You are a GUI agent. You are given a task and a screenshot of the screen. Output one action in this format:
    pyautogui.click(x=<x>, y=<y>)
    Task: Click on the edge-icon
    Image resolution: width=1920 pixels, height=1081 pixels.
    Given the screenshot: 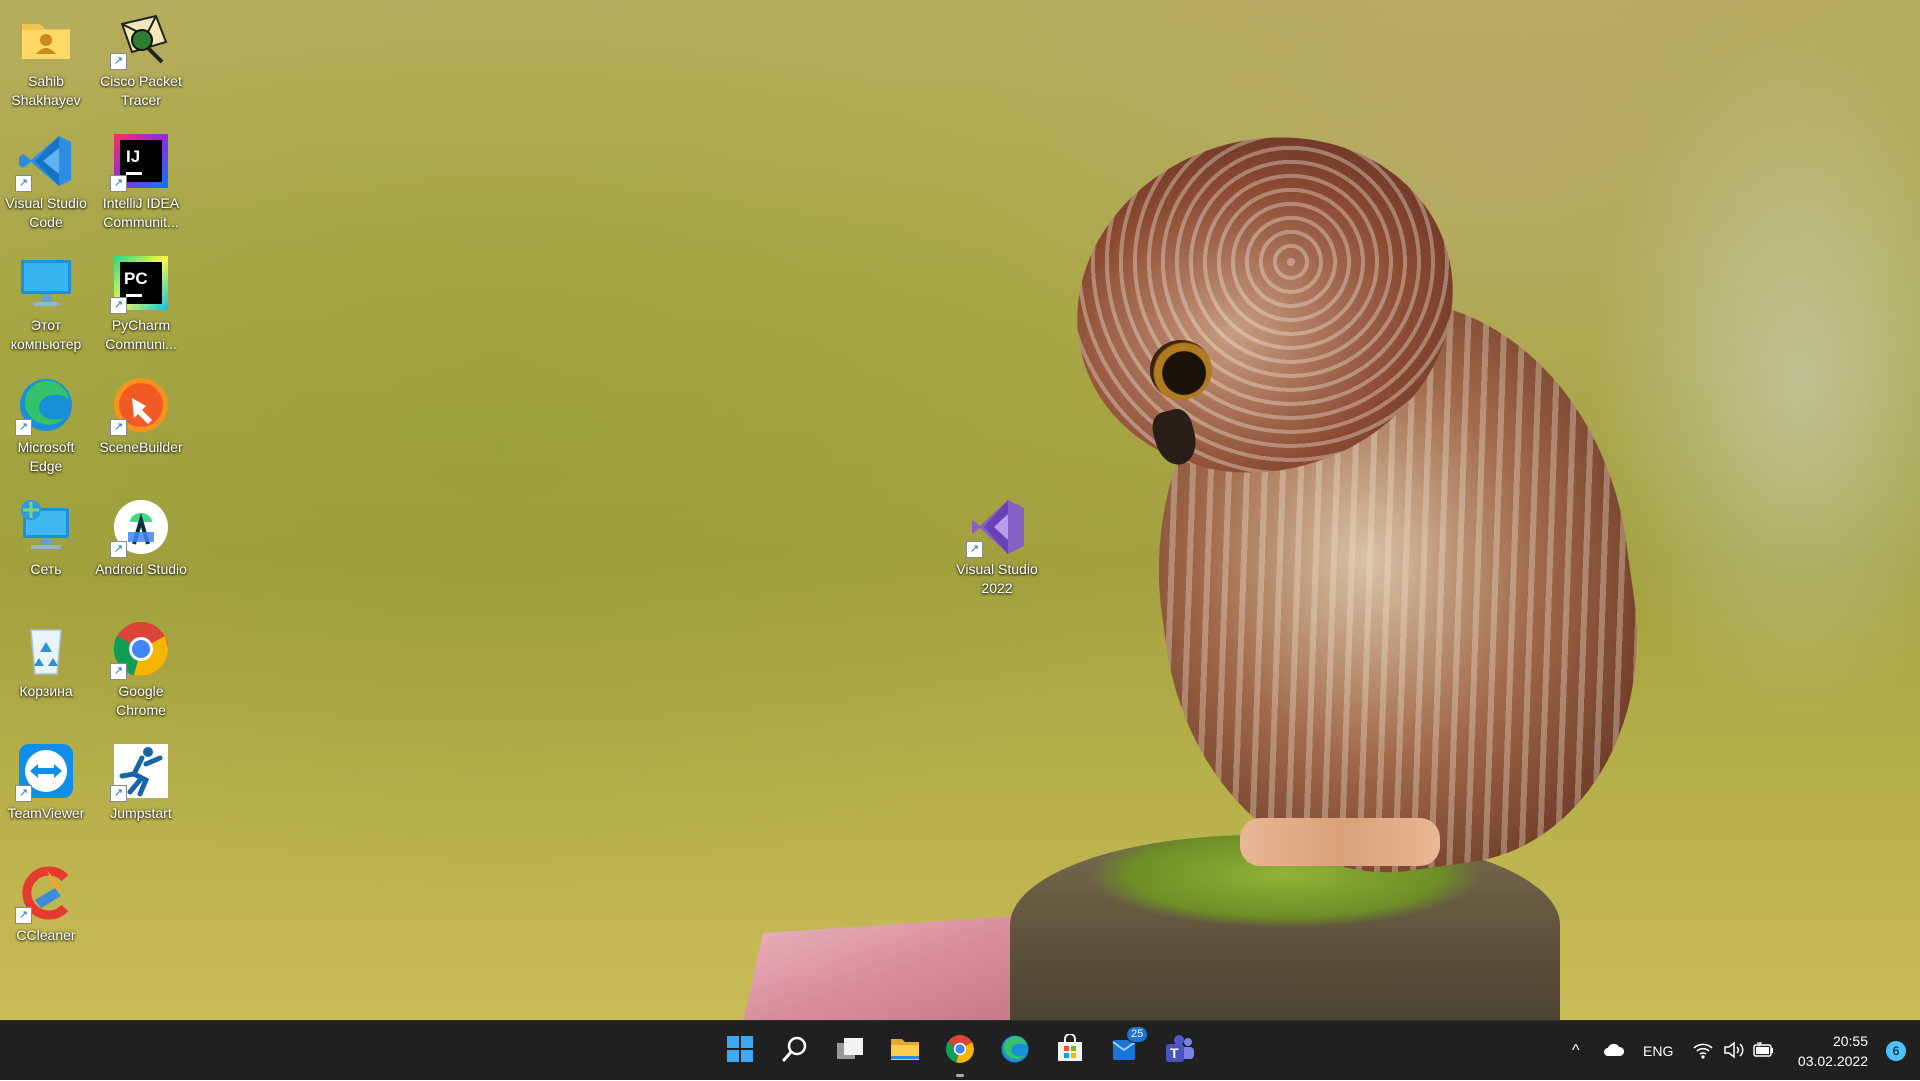 What is the action you would take?
    pyautogui.click(x=1015, y=1051)
    